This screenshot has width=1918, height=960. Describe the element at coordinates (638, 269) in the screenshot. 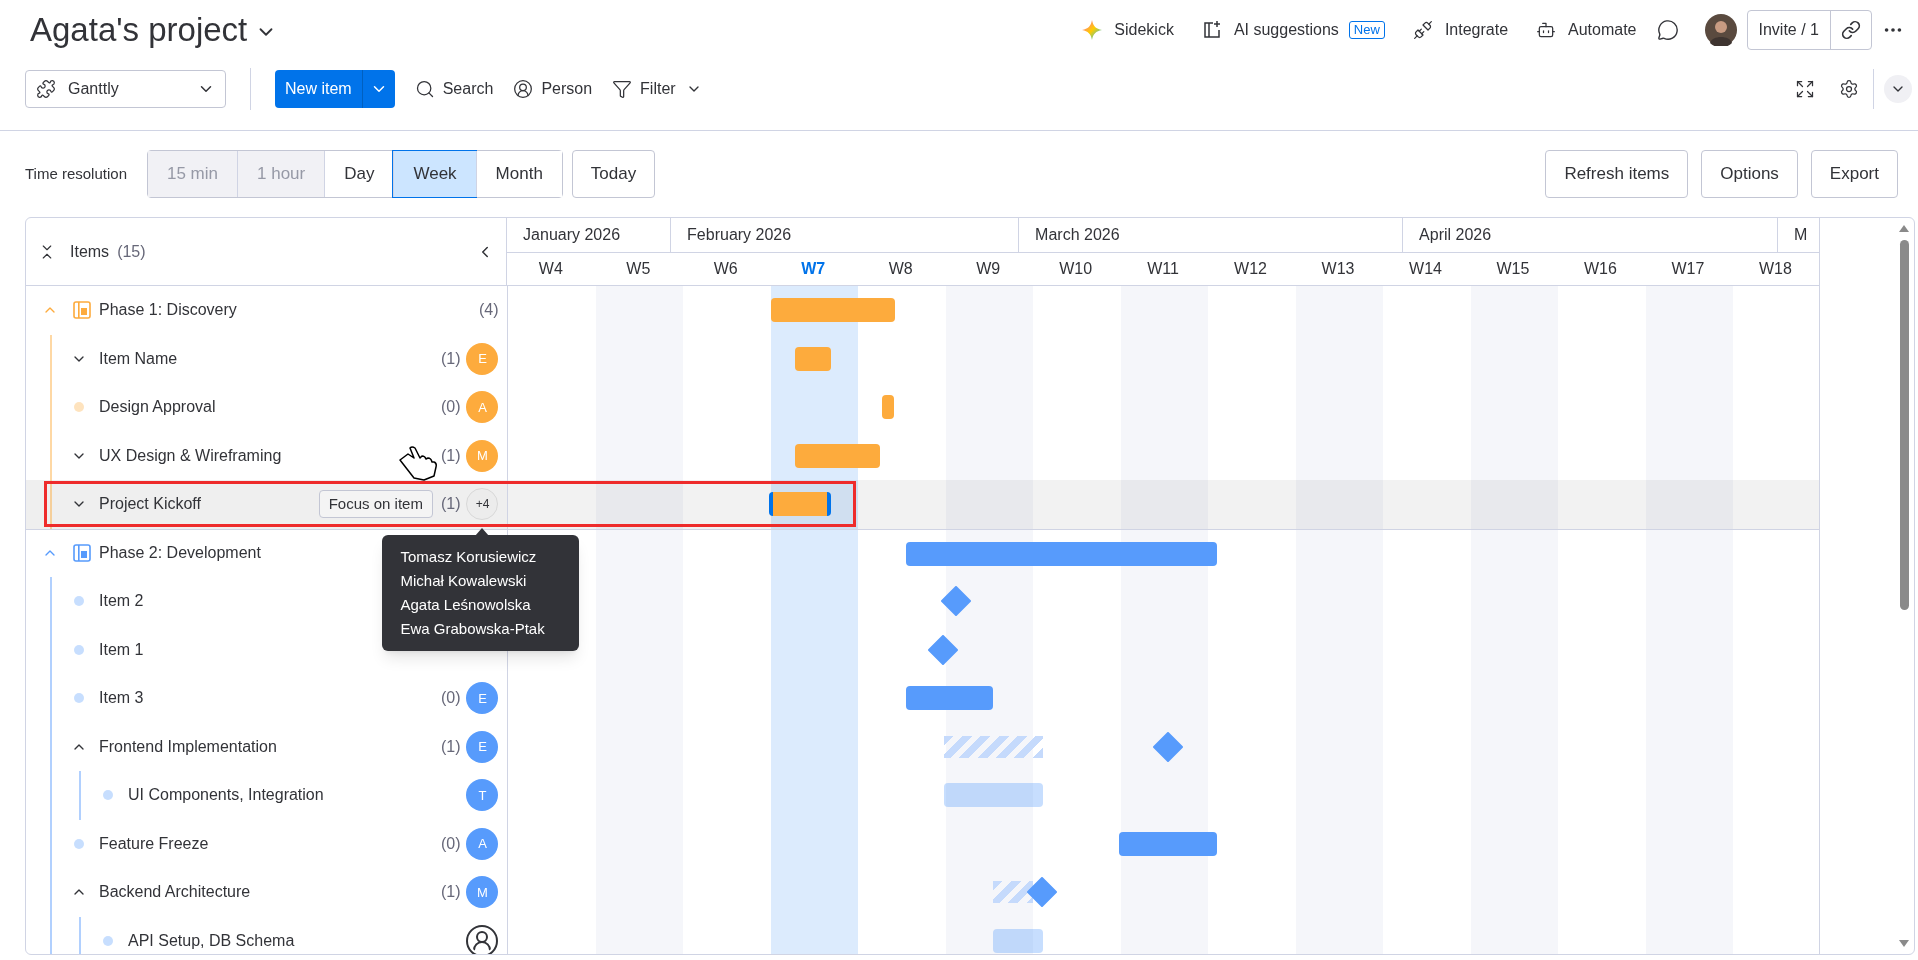

I see `week-label: W5` at that location.